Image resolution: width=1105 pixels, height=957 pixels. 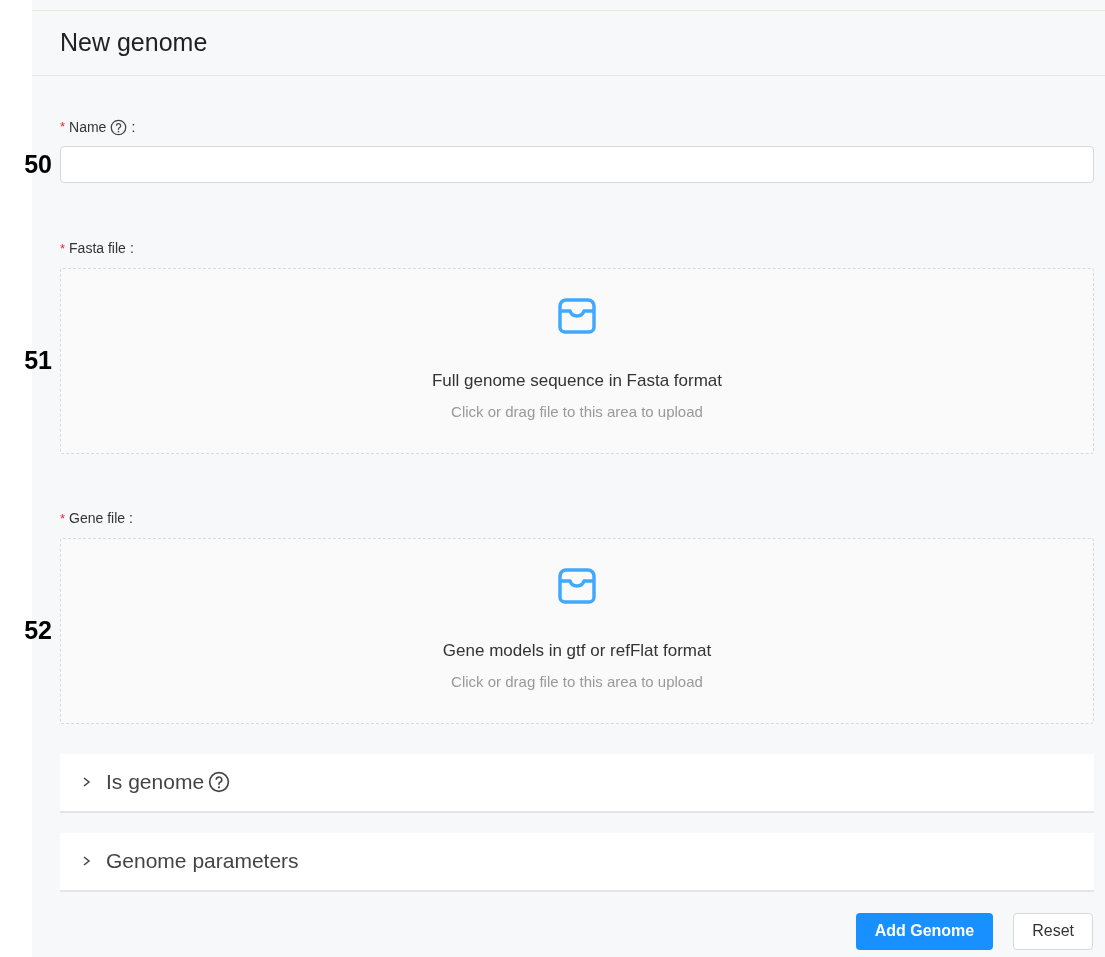 I want to click on field-label: Fasta file, so click(x=97, y=248).